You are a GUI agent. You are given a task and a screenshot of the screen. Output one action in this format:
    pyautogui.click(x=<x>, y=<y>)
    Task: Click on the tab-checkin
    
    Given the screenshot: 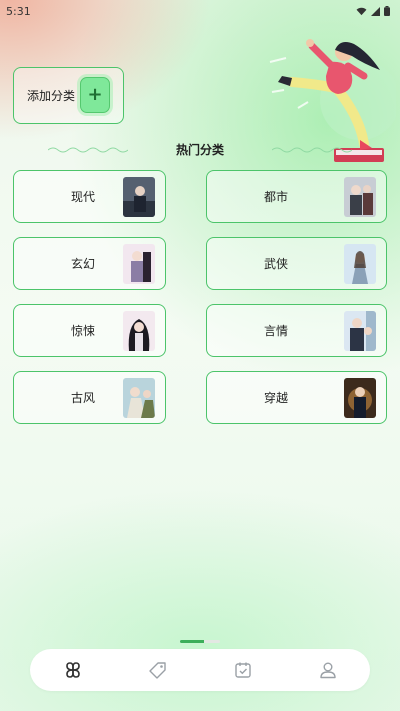 What is the action you would take?
    pyautogui.click(x=243, y=670)
    